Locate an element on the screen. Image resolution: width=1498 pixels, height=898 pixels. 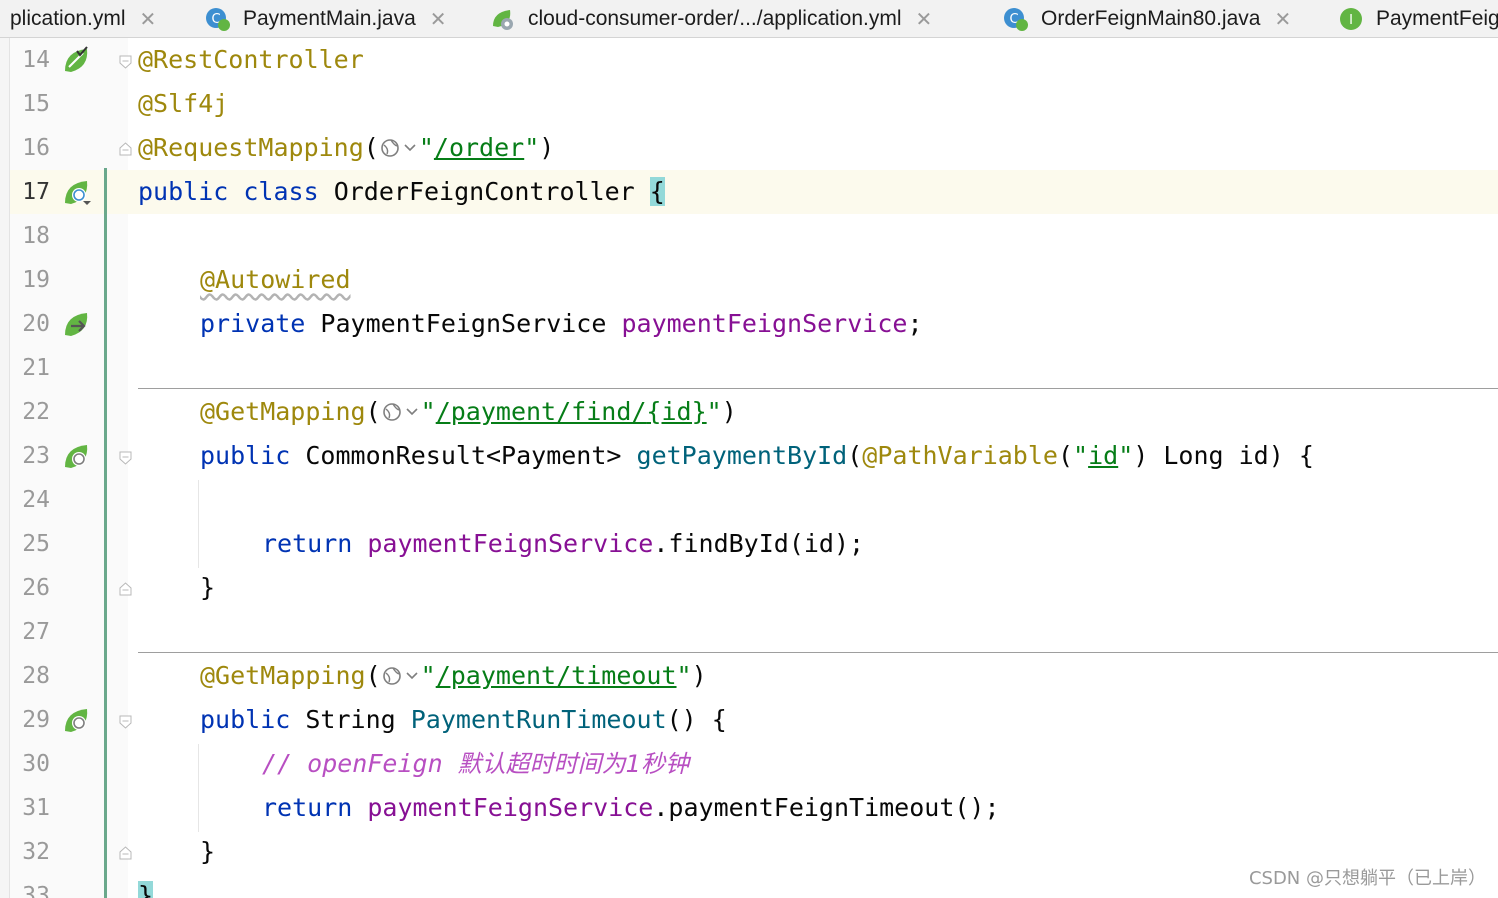
code-line: 29 public String PaymentRunTimeout() { is located at coordinates (749, 720).